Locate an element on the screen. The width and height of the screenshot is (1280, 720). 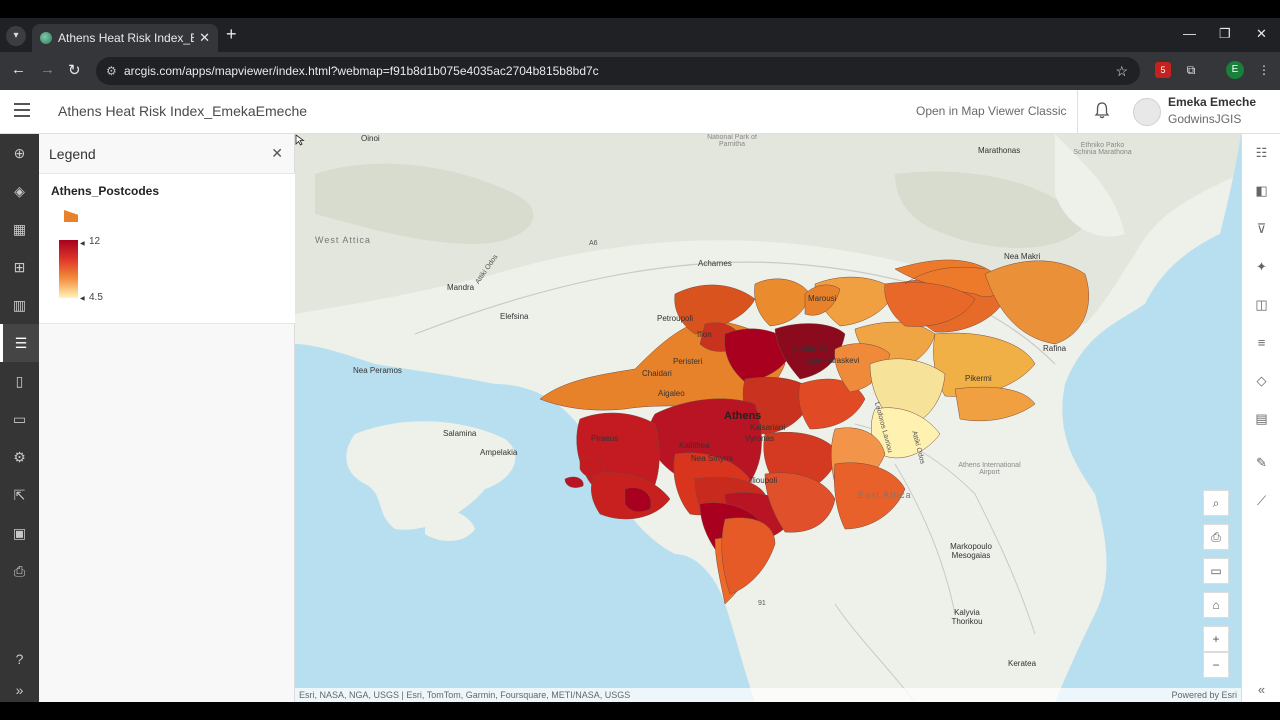
place-label: Athens is located at coordinates (743, 416).